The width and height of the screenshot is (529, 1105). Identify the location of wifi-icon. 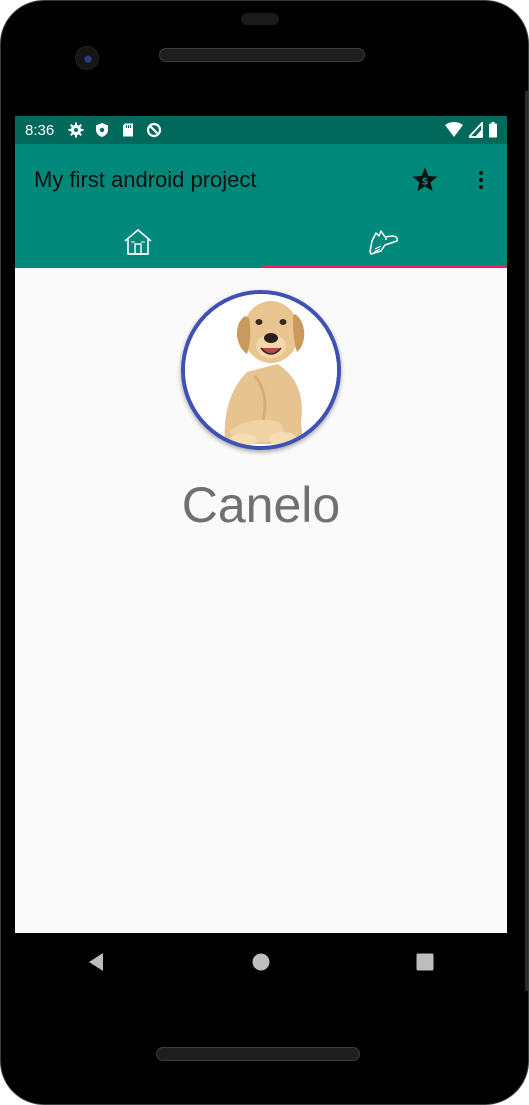
(454, 129).